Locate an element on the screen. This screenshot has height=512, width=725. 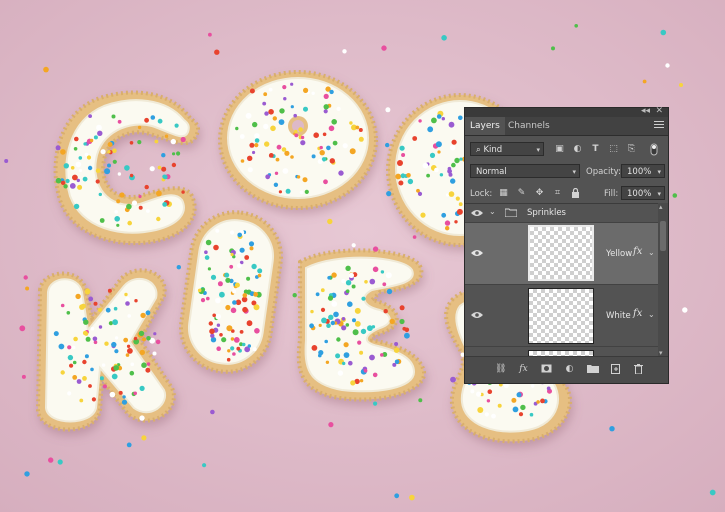
filter-toggle-icon is located at coordinates (654, 149).